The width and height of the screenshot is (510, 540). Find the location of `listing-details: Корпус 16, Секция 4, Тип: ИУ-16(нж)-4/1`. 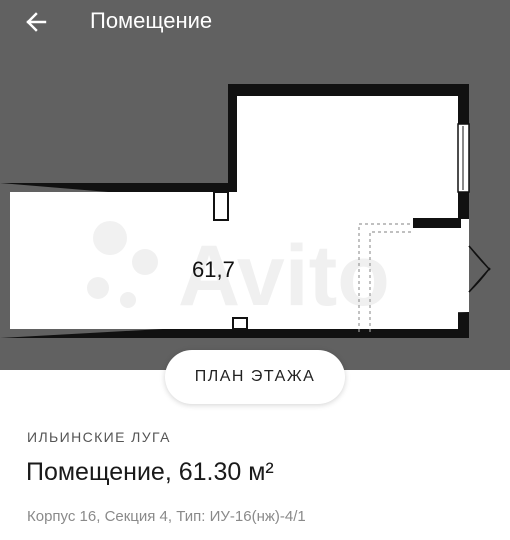

listing-details: Корпус 16, Секция 4, Тип: ИУ-16(нж)-4/1 is located at coordinates (166, 516).